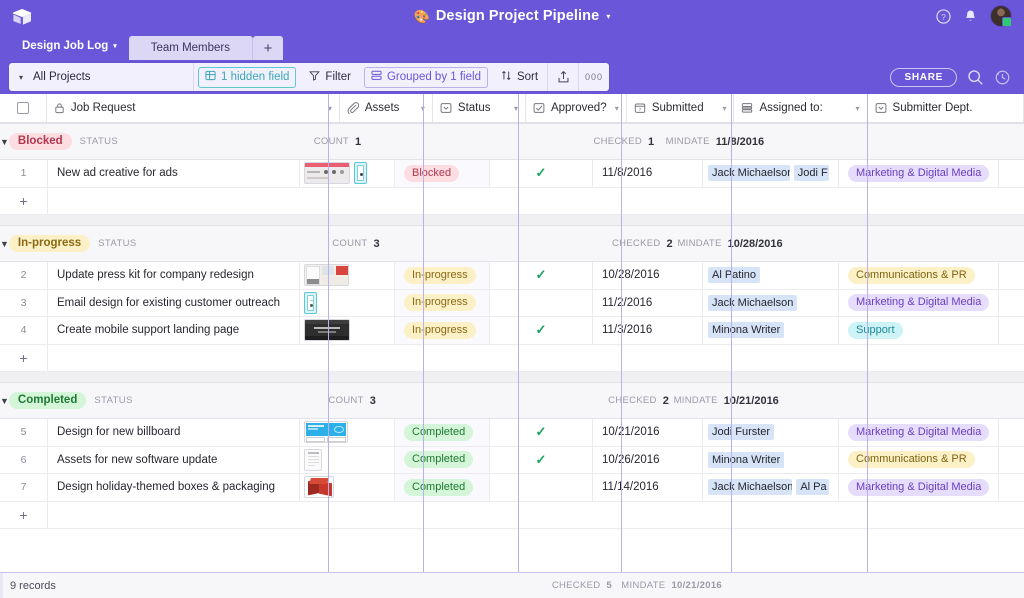  Describe the element at coordinates (268, 243) in the screenshot. I see `group-count-summary: COUNT 3` at that location.